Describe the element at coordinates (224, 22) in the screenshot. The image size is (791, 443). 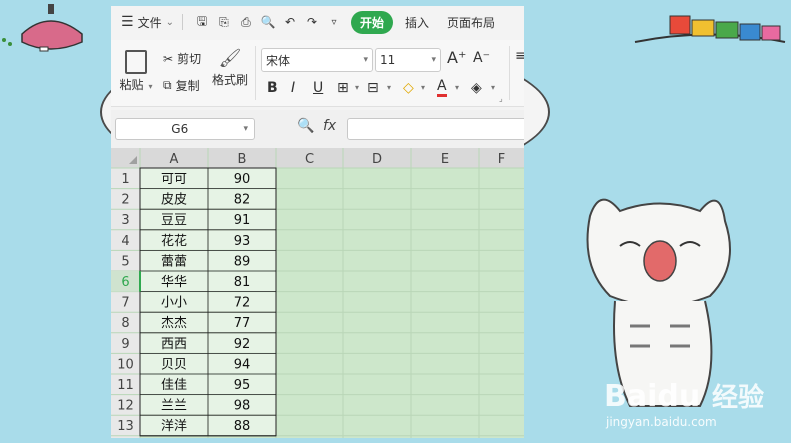
I see `export-icon: ⎘` at that location.